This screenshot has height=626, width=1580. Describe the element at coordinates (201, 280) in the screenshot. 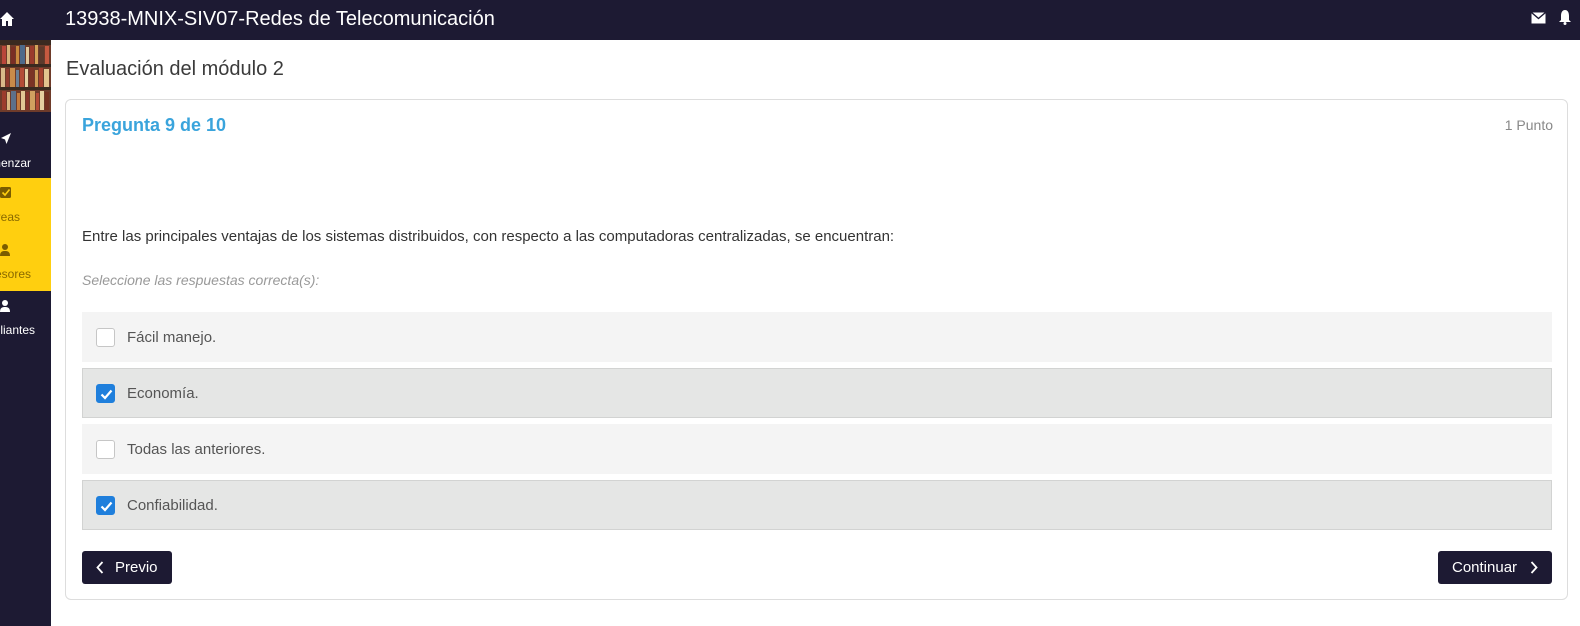

I see `answer-hint: Seleccione las respuestas correcta(s):` at that location.